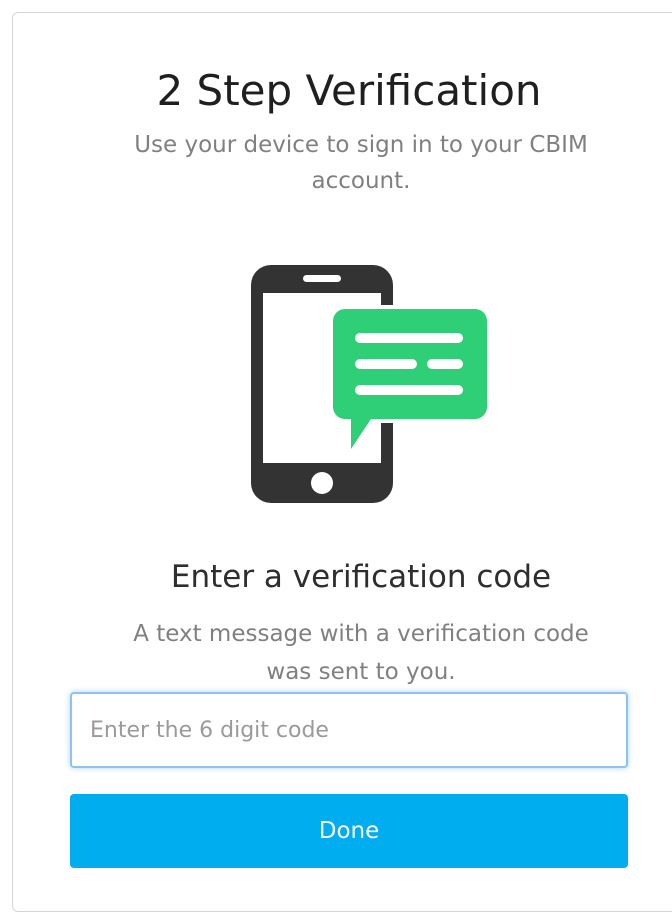  Describe the element at coordinates (349, 730) in the screenshot. I see `verification-code-input` at that location.